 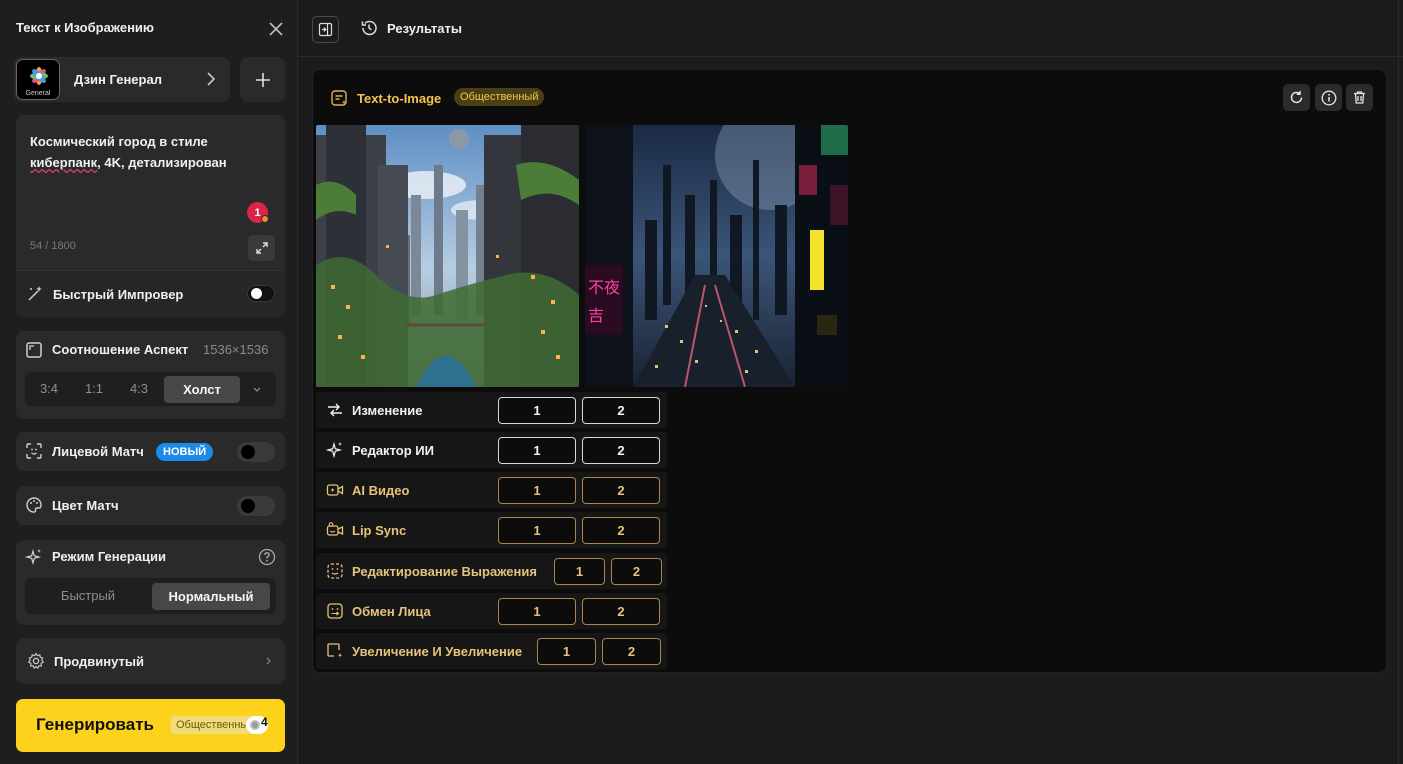 I want to click on generate-button: Генерировать Общественный 4, so click(x=150, y=725).